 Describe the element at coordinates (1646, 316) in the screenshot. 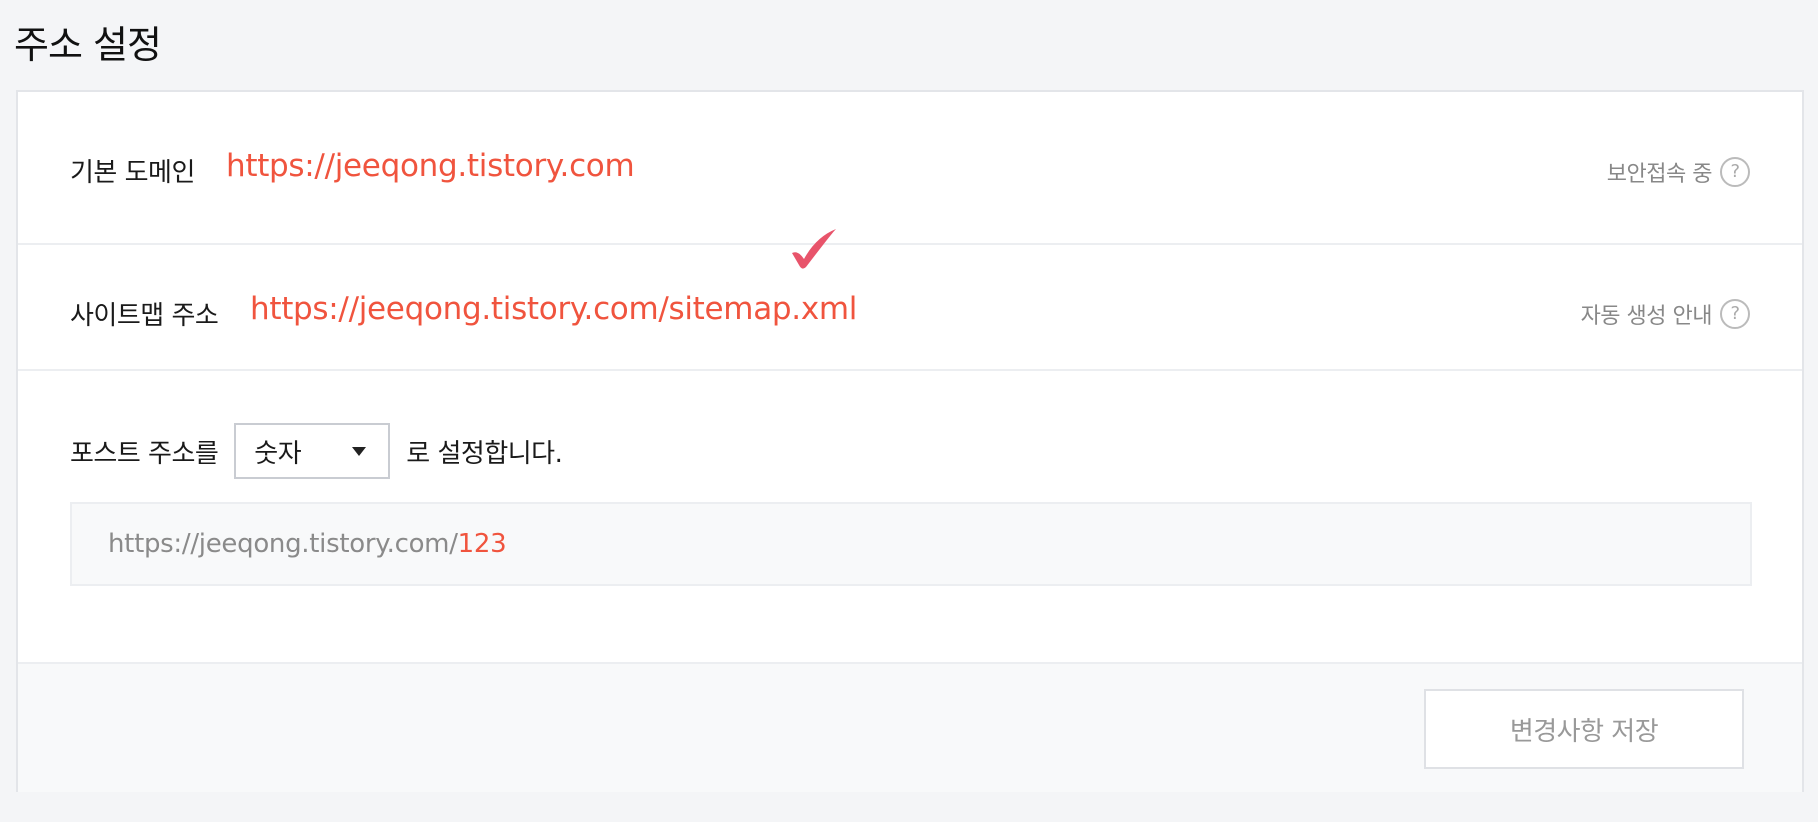

I see `auto-generation-text: 자동 생성 안내` at that location.